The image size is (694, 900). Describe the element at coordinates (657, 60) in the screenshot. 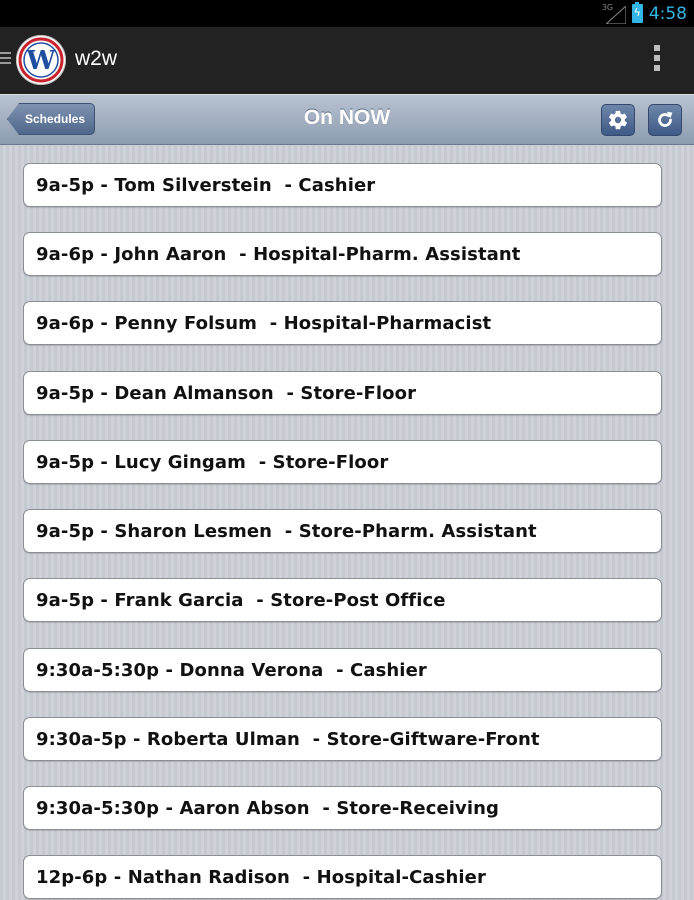

I see `overflow-menu-icon` at that location.